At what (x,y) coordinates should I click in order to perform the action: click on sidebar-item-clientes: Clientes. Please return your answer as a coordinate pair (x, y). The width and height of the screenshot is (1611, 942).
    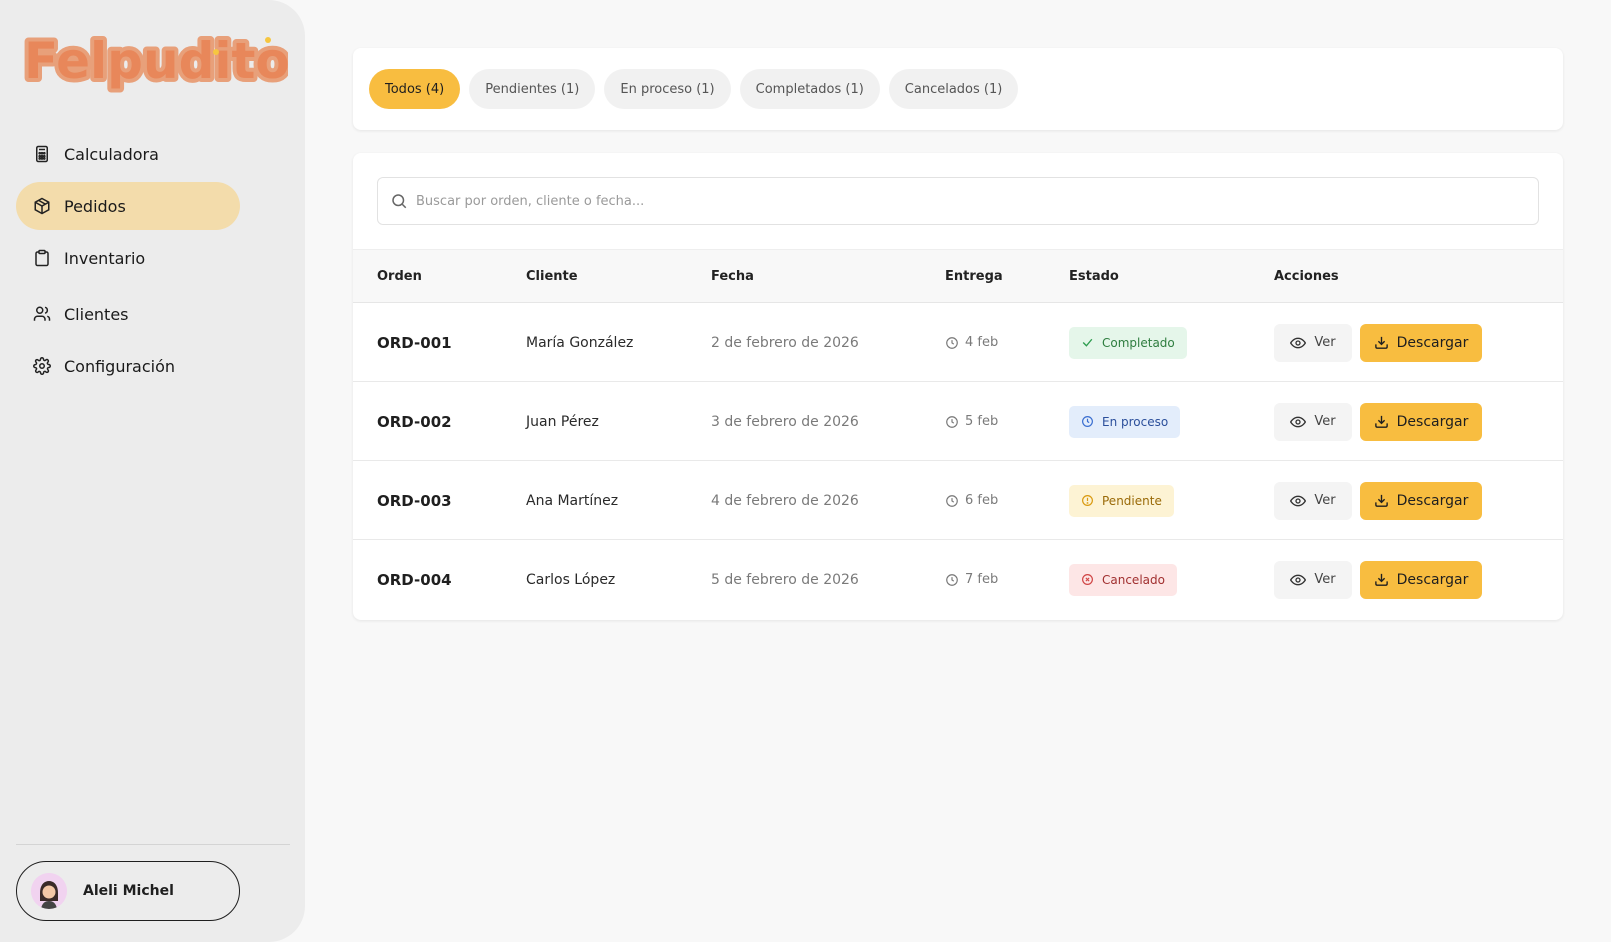
    Looking at the image, I should click on (128, 314).